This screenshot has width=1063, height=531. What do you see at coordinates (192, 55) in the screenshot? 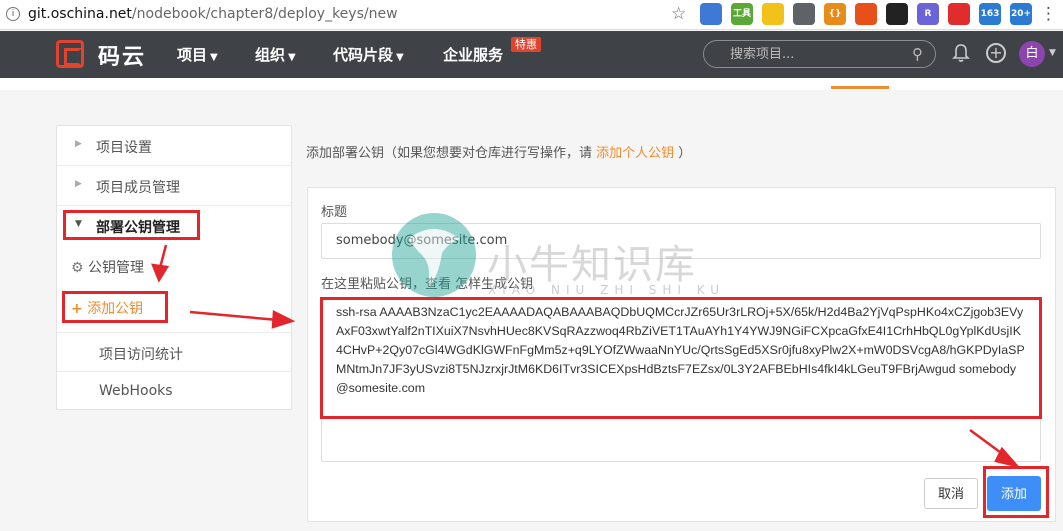
I see `nav-projects-label: 项目` at bounding box center [192, 55].